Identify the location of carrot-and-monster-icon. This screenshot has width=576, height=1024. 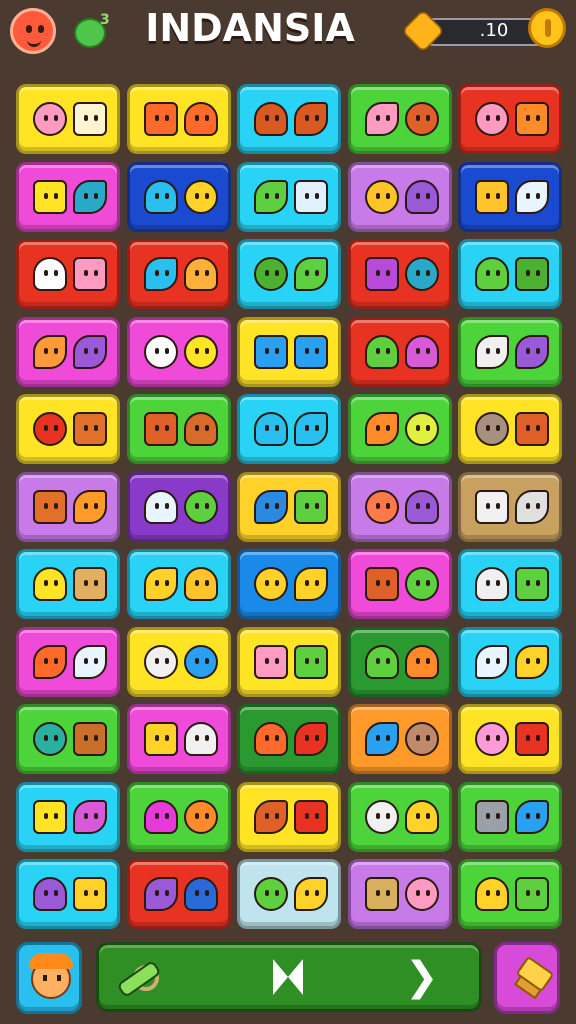
(421, 506).